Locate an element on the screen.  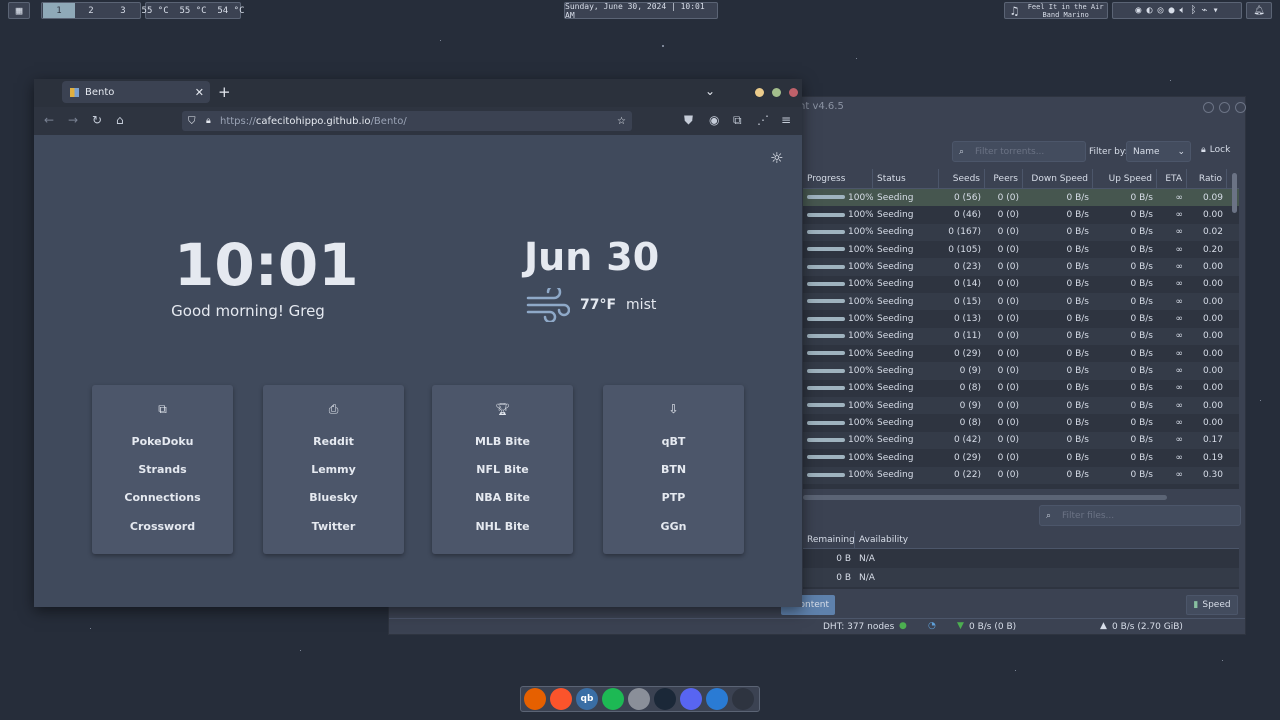
torrent-row: 100% Seeding 0 (46) 0 (0) 0 B/s 0 B/s ∞ 0.00 is located at coordinates (1021, 214).